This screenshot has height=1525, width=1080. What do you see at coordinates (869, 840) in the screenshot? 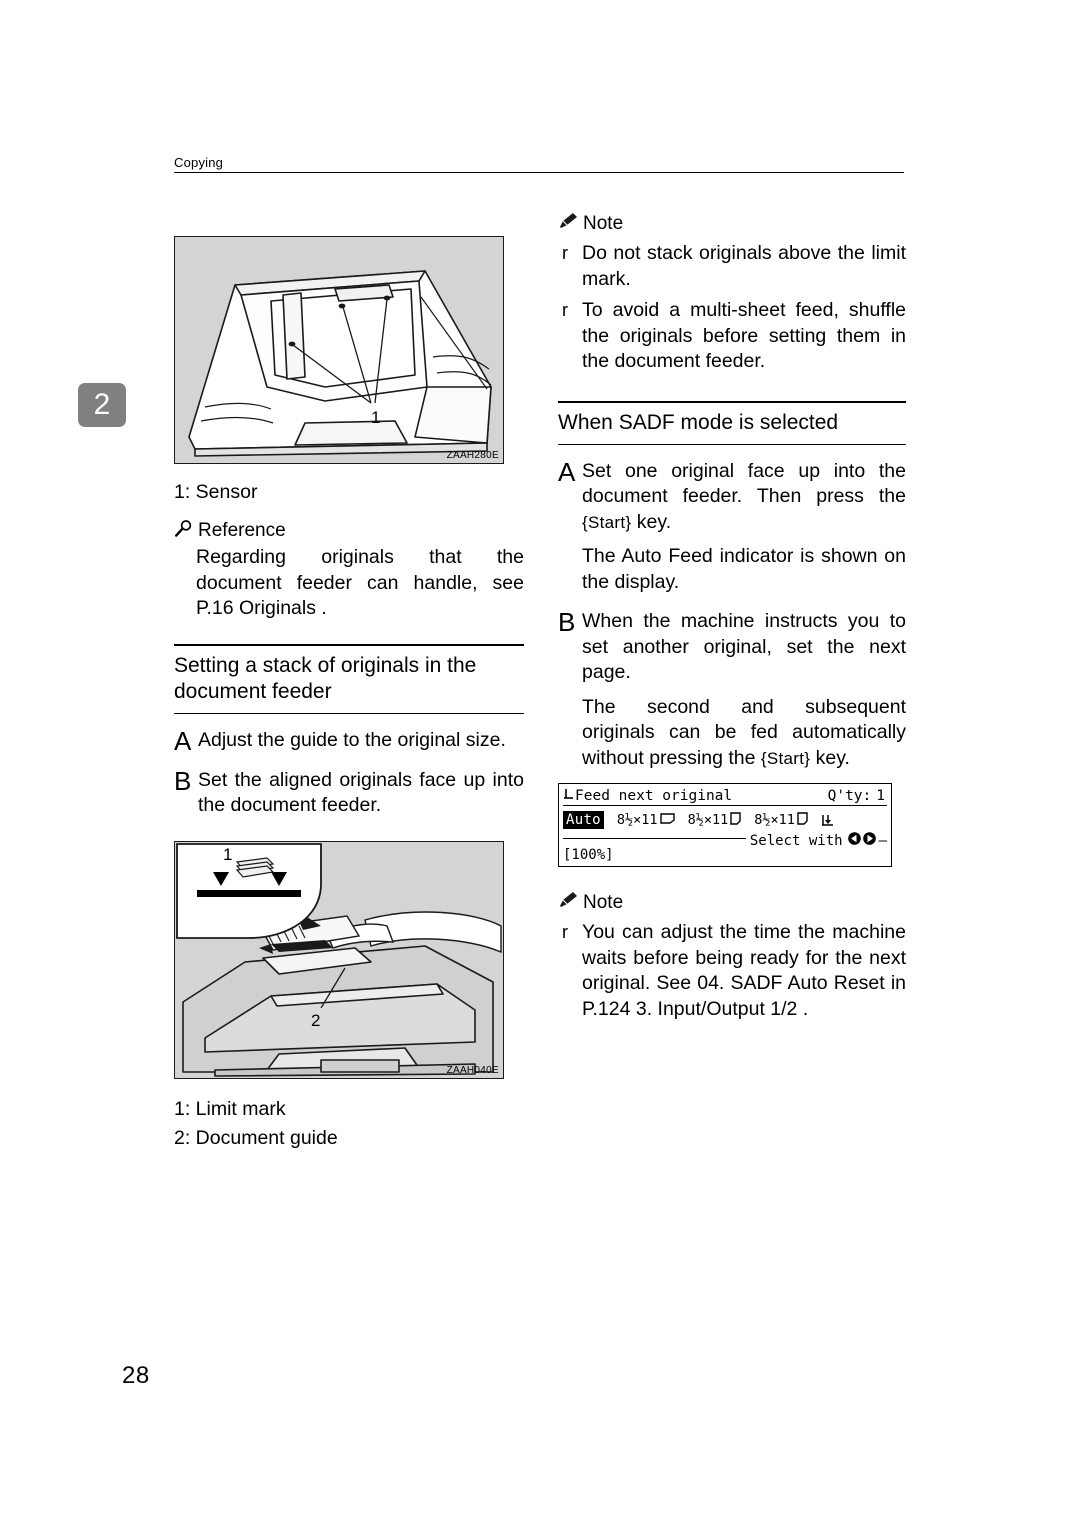
I see `arrow-right-icon` at bounding box center [869, 840].